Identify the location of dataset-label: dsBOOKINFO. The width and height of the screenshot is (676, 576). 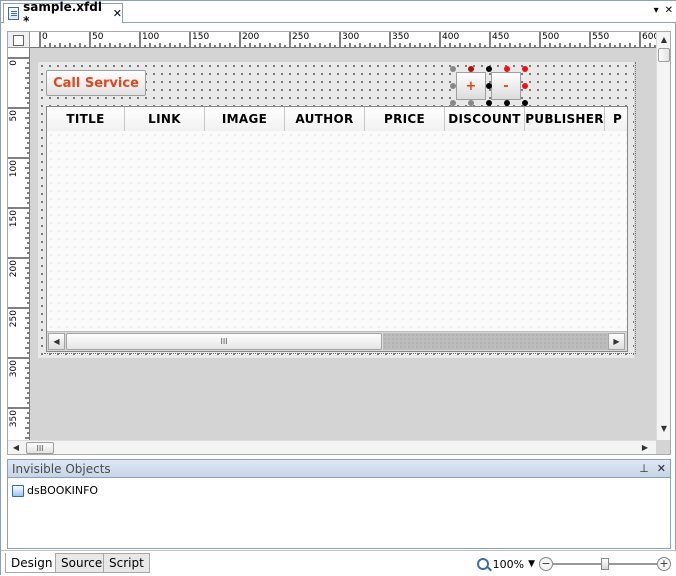
(63, 490).